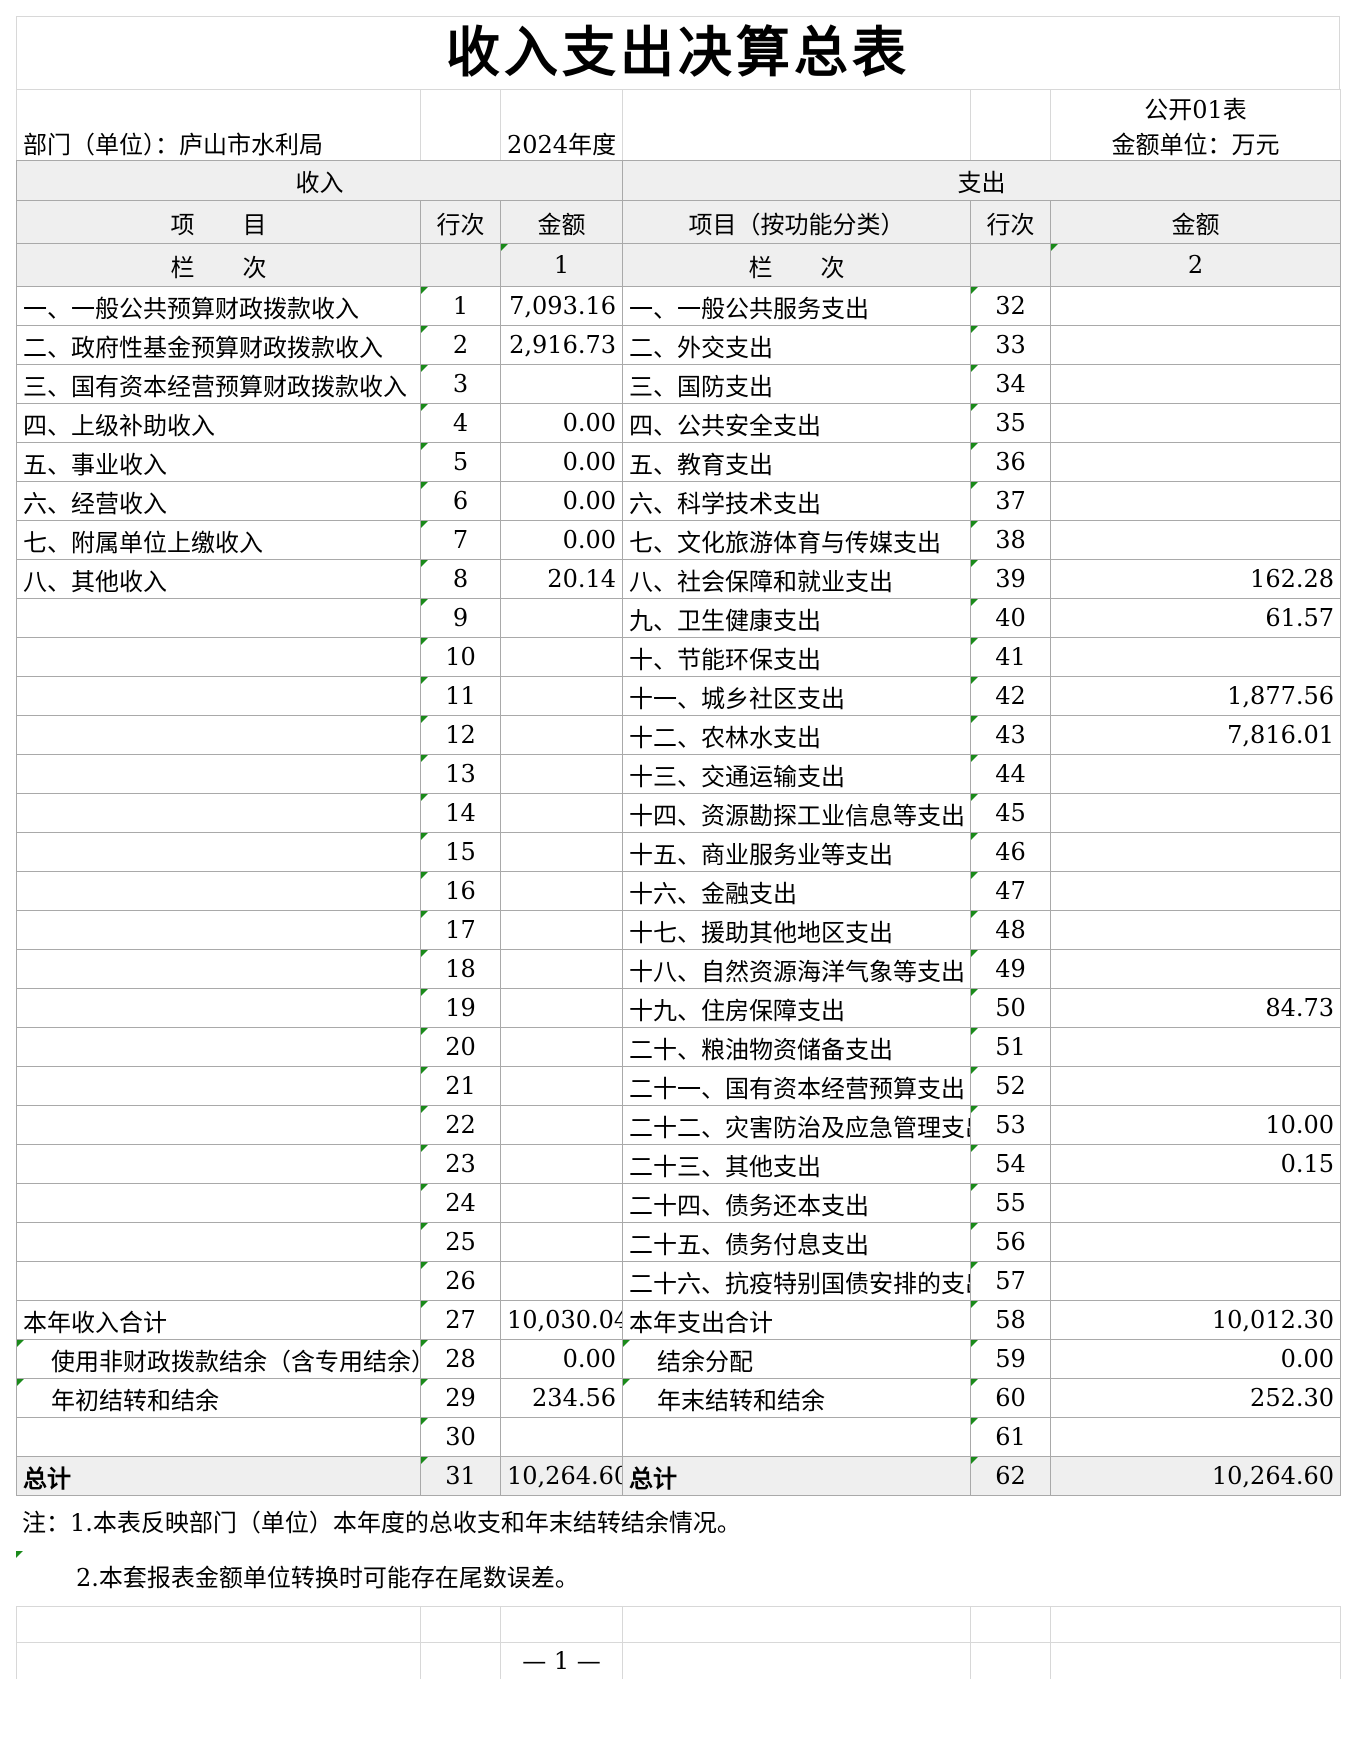  What do you see at coordinates (797, 501) in the screenshot?
I see `expense-item: 六、科学技术支出` at bounding box center [797, 501].